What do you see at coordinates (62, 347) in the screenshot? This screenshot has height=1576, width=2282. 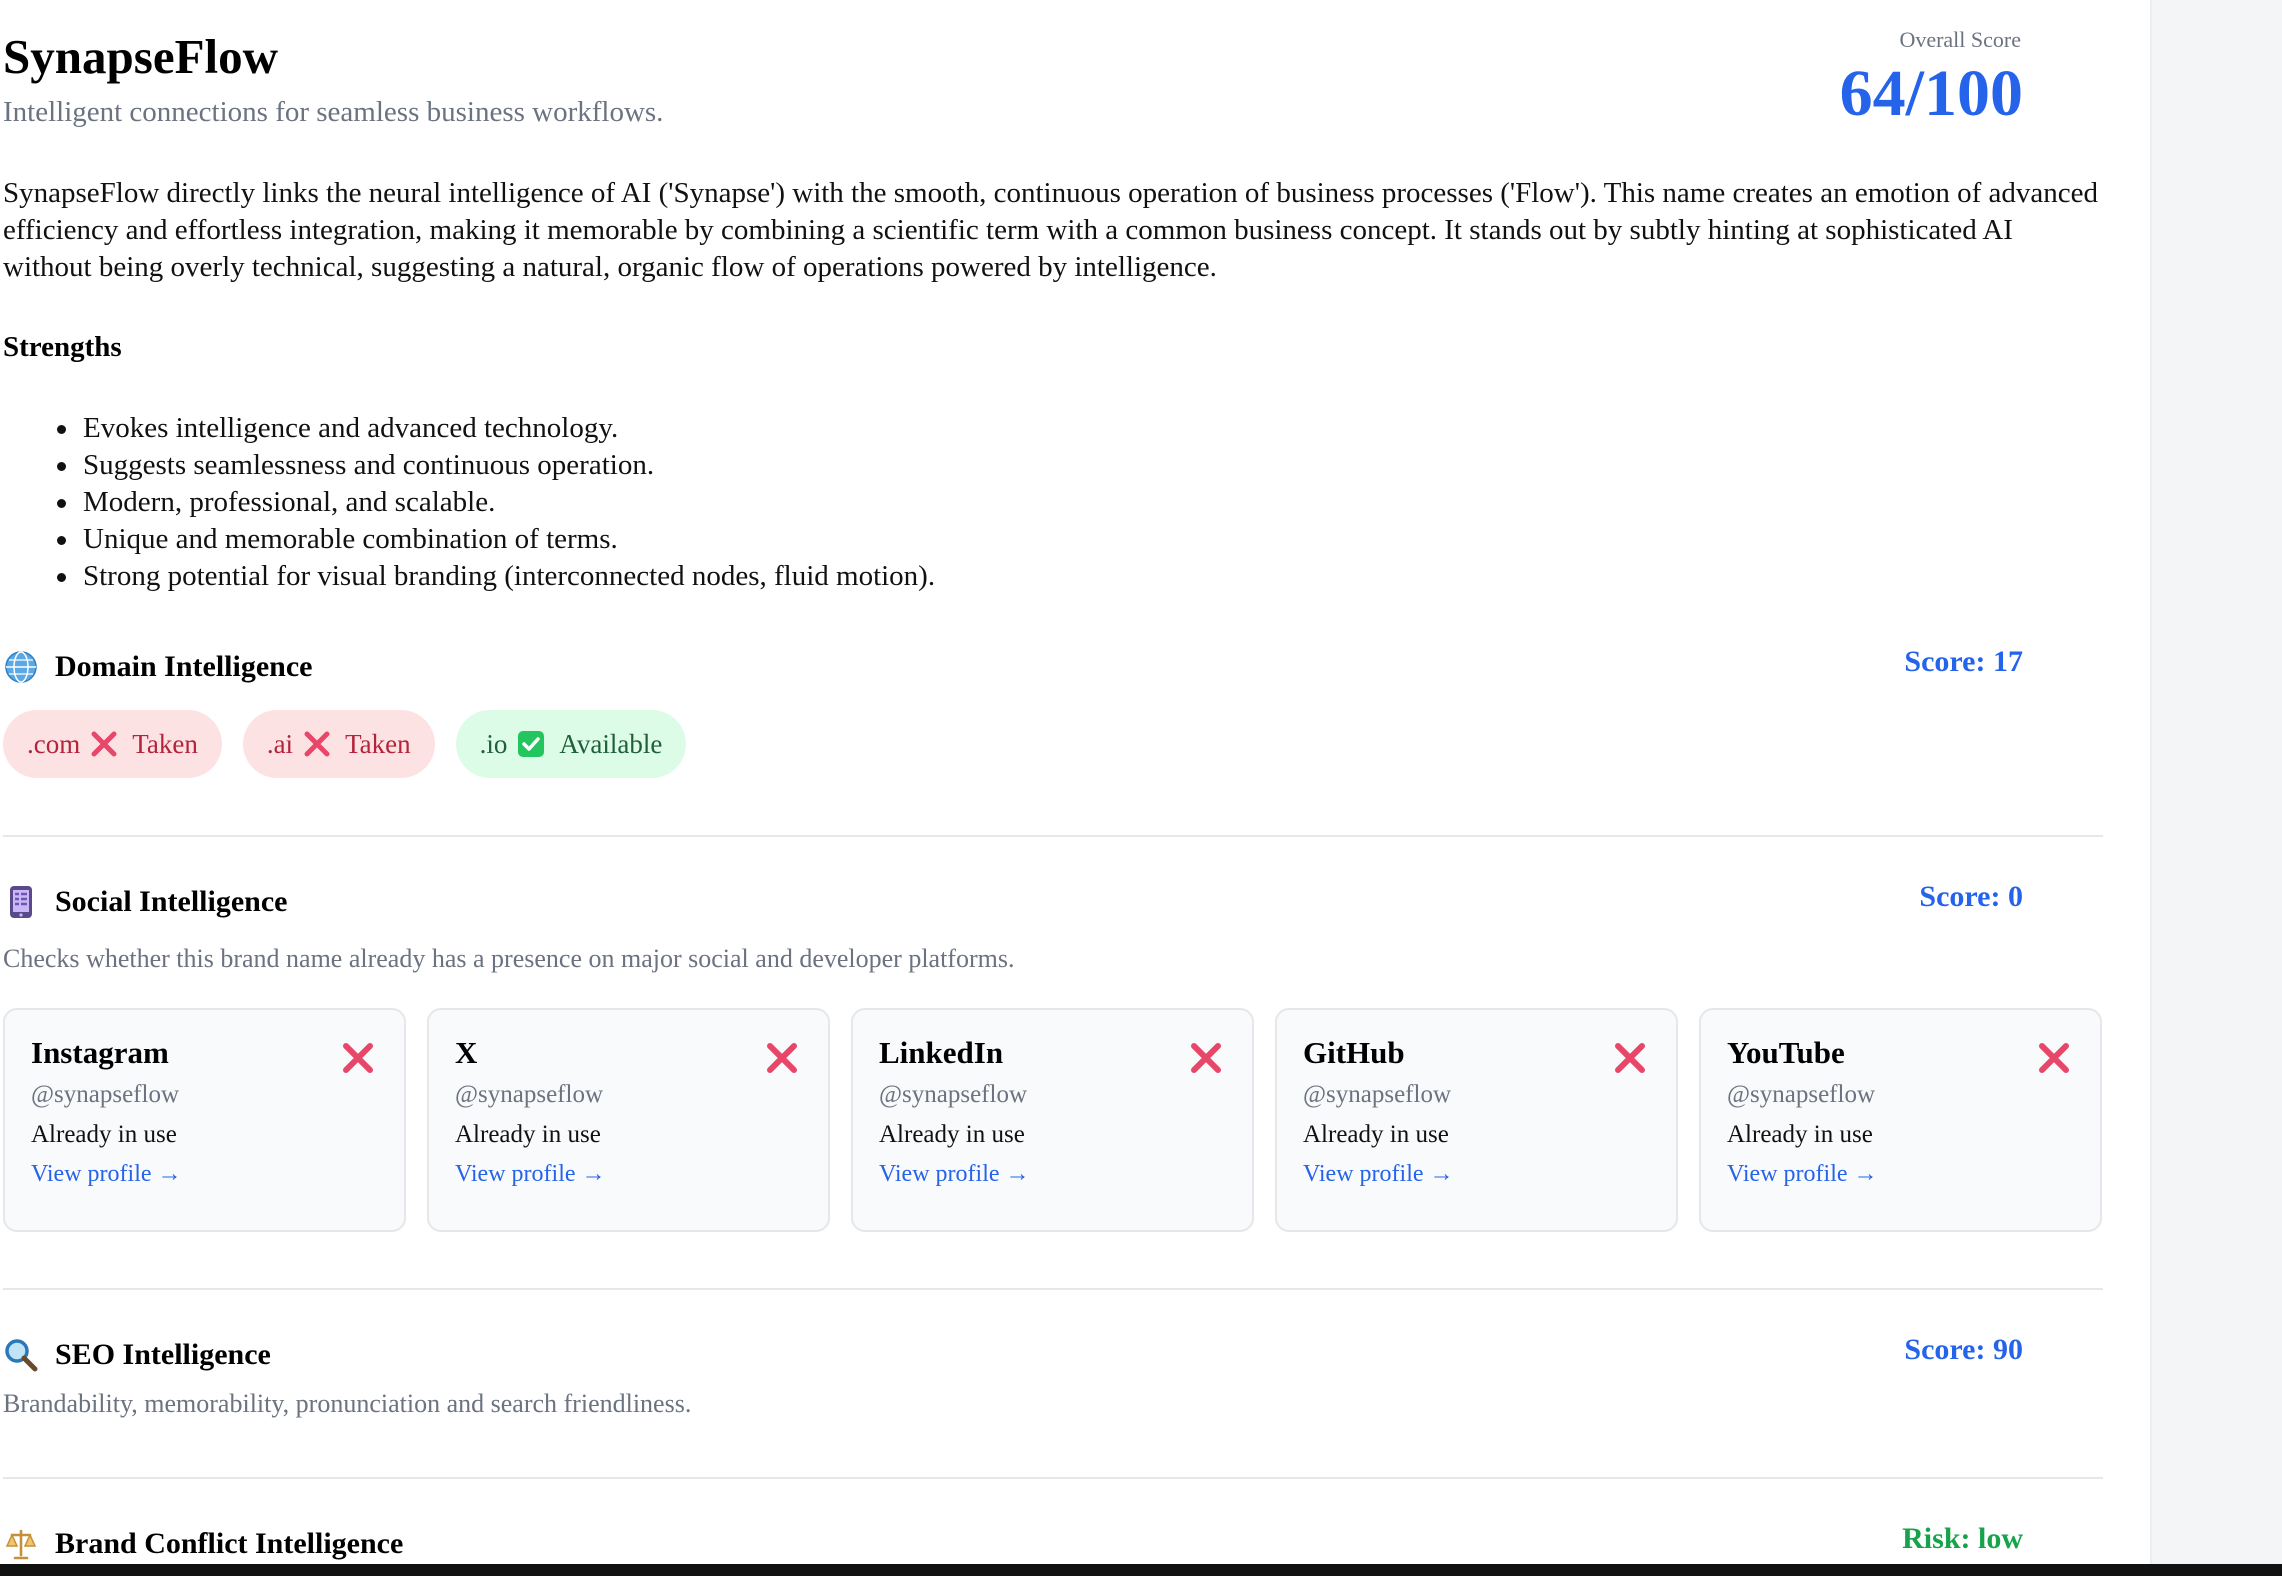 I see `strengths-heading: Strengths` at bounding box center [62, 347].